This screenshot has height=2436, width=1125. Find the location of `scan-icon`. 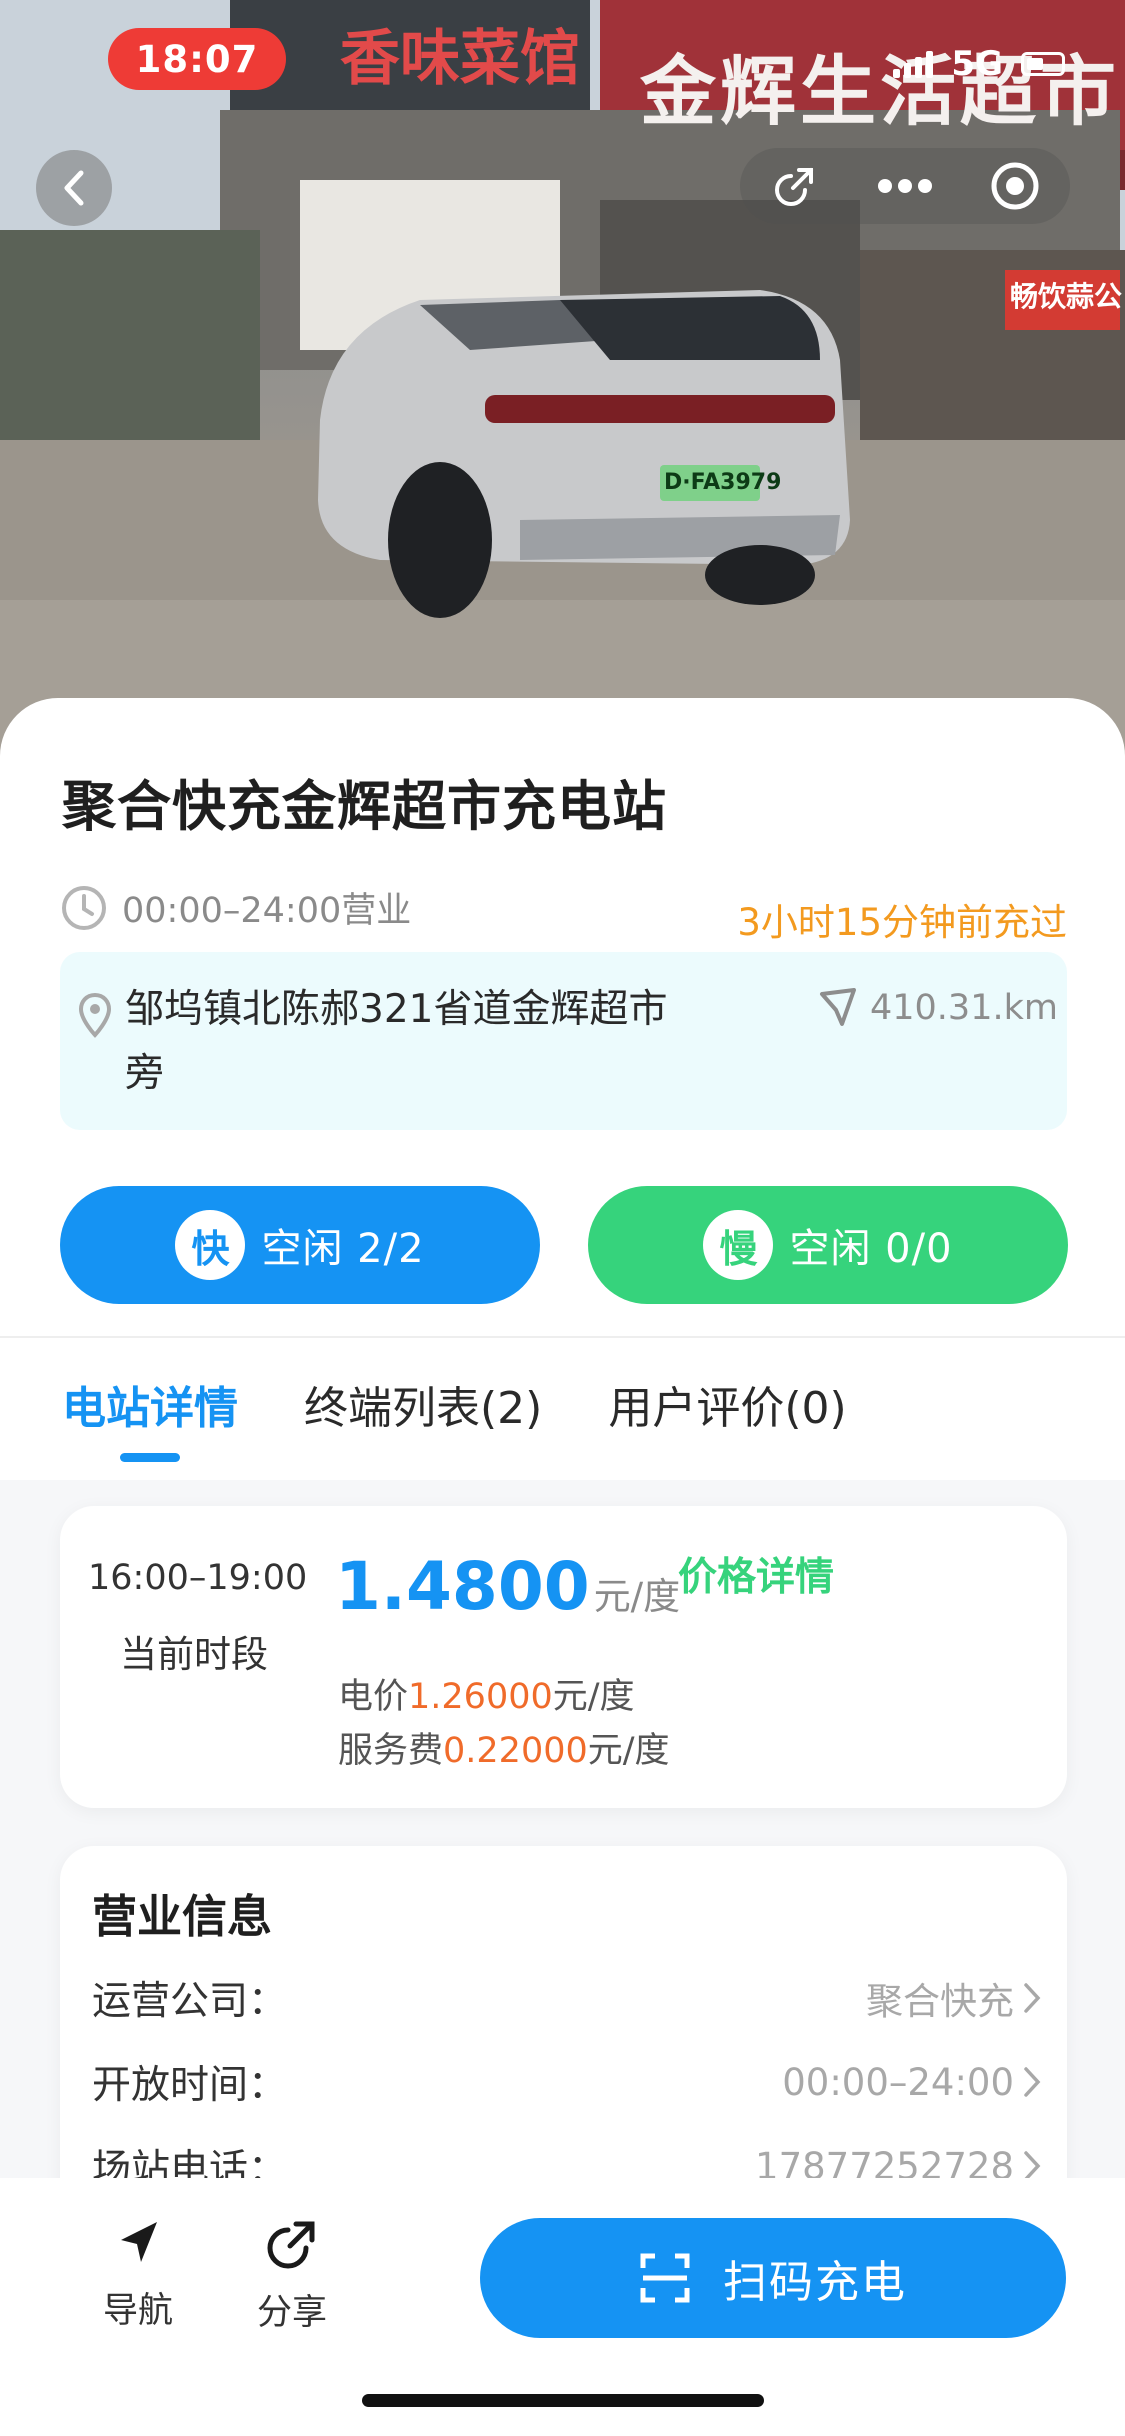

scan-icon is located at coordinates (665, 2278).